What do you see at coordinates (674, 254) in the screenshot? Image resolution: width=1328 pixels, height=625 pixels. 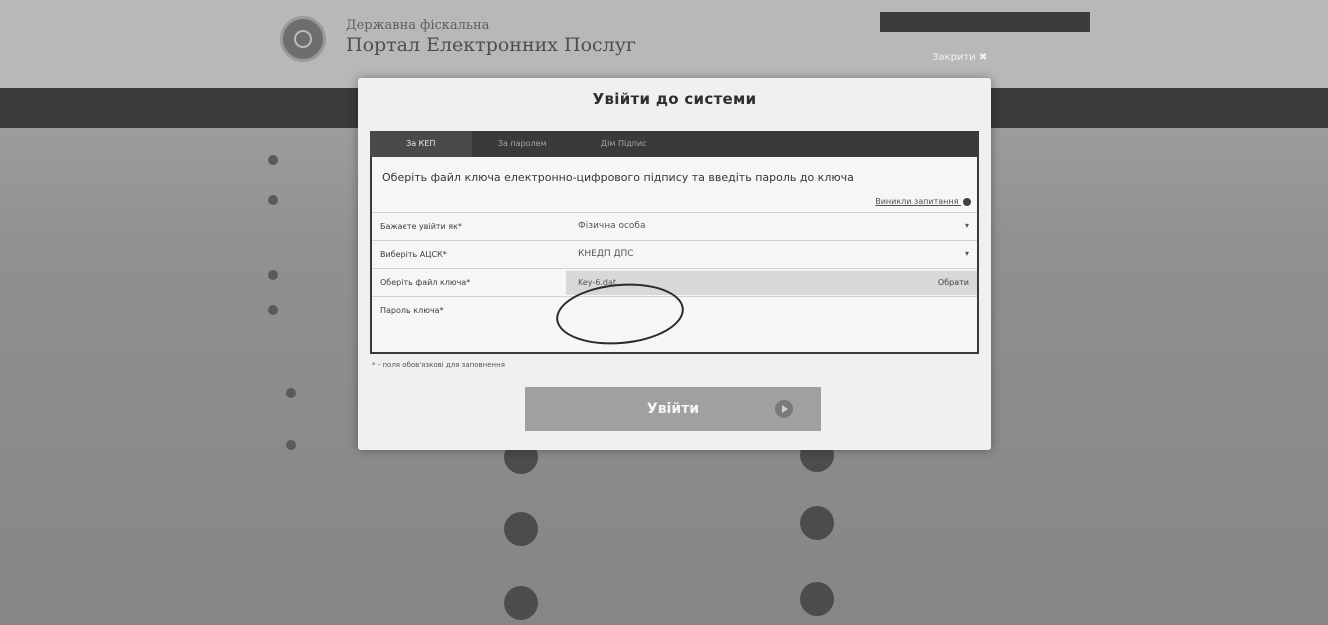 I see `acsk-row: Виберіть АЦСК* КНЕДП ДПС ▾` at bounding box center [674, 254].